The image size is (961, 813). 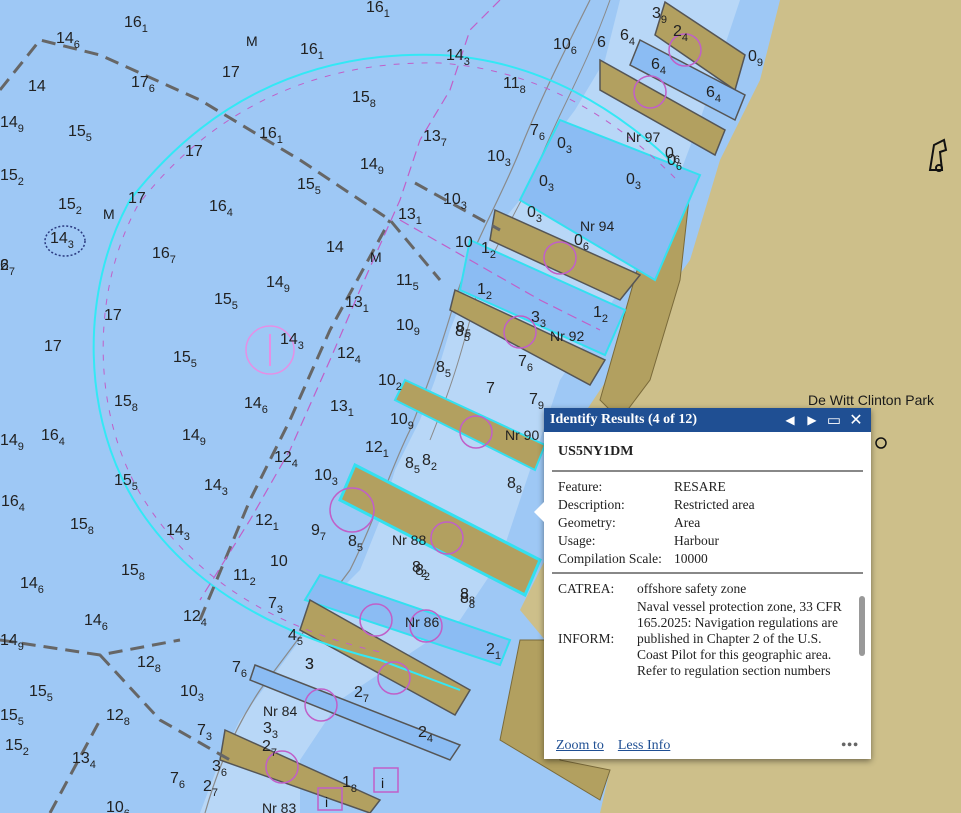 I want to click on depth-sounding: 09, so click(x=755, y=58).